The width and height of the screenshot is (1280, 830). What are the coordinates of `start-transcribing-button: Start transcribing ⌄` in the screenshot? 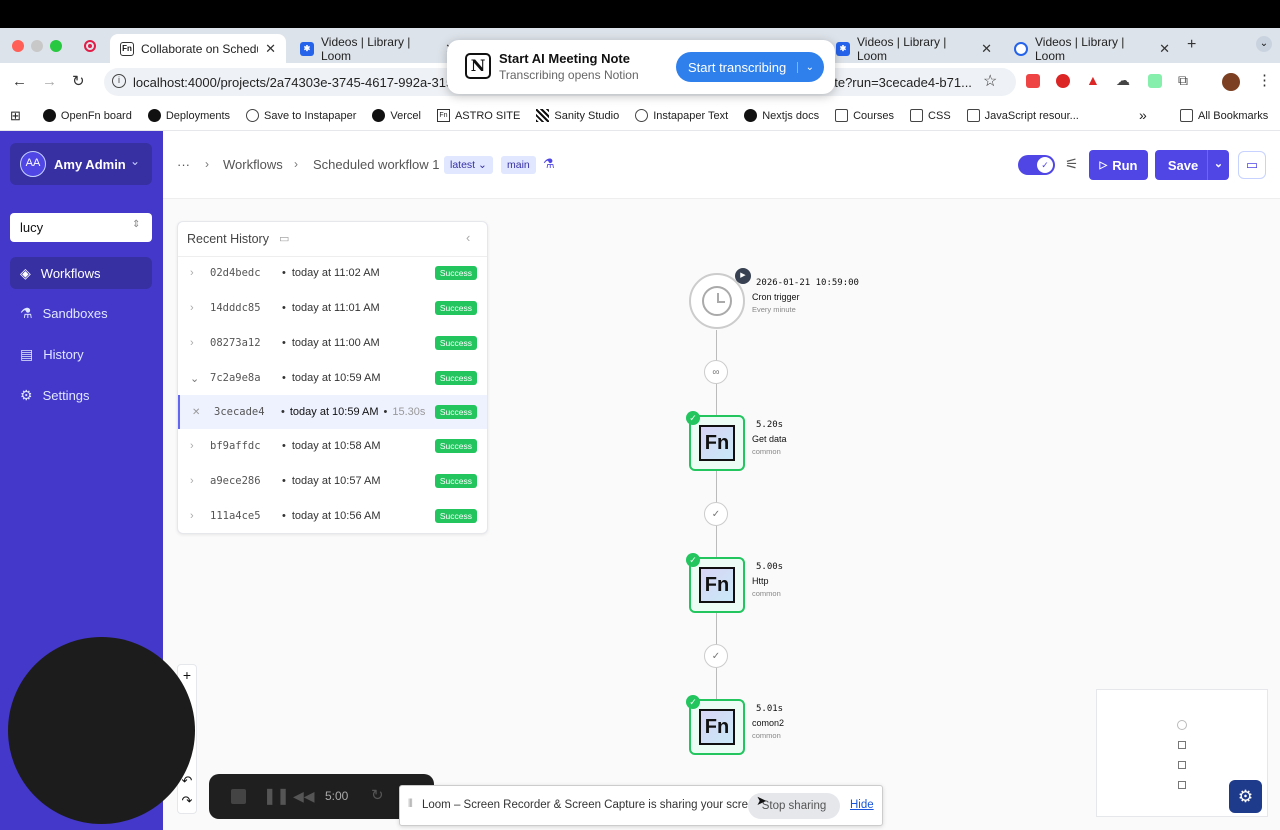 It's located at (750, 67).